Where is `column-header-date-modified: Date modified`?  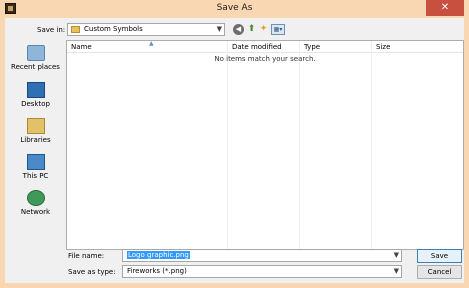 column-header-date-modified: Date modified is located at coordinates (264, 47).